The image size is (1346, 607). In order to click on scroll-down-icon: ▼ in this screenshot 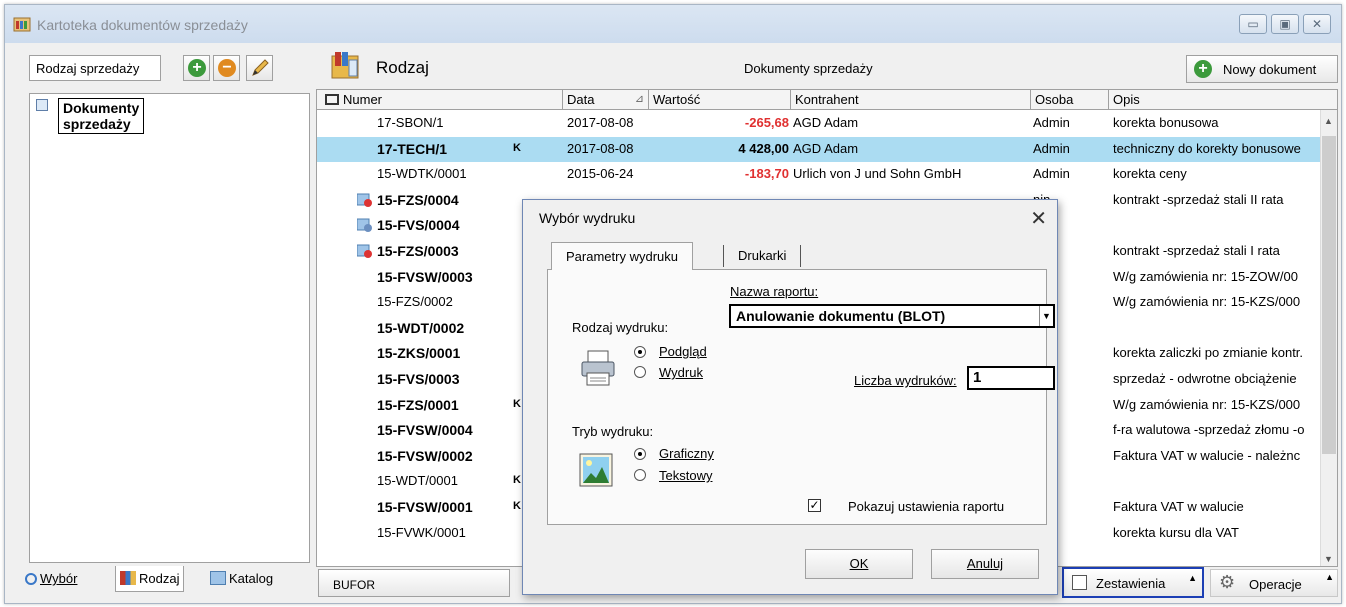, I will do `click(1328, 559)`.